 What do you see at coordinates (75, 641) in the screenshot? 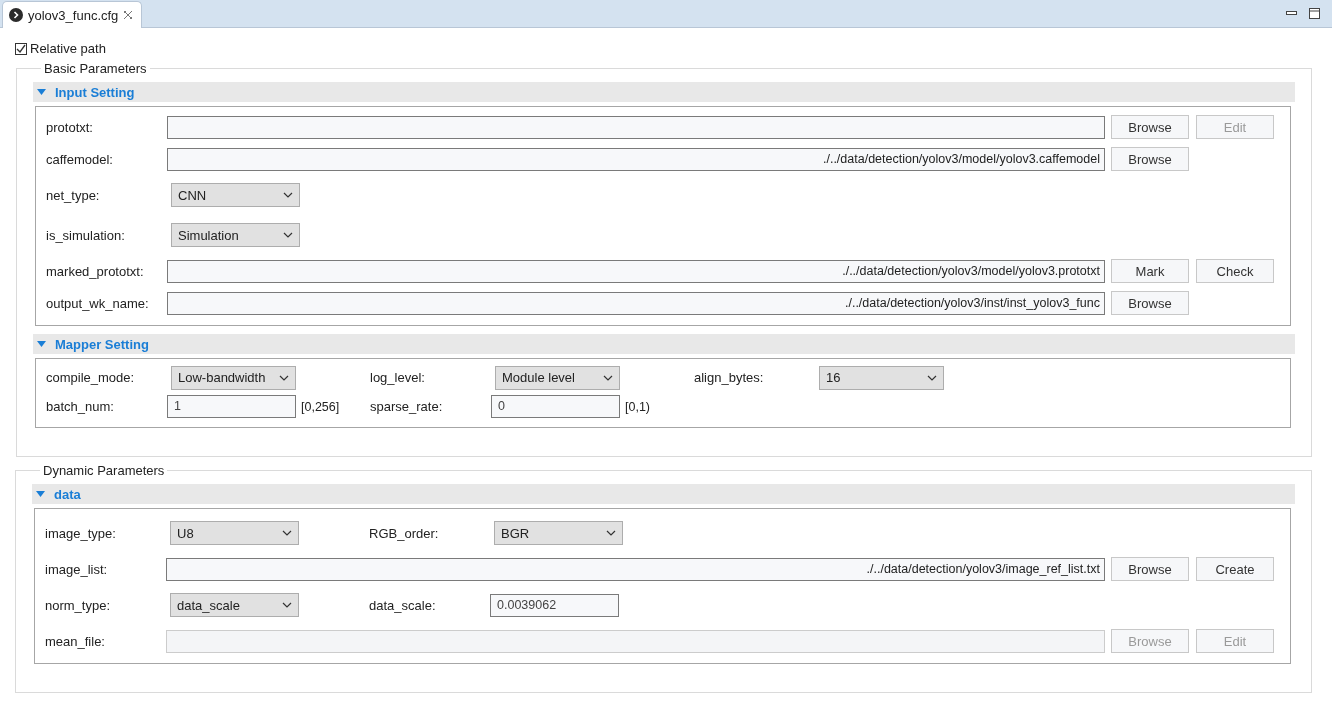
I see `field-label: mean_file:` at bounding box center [75, 641].